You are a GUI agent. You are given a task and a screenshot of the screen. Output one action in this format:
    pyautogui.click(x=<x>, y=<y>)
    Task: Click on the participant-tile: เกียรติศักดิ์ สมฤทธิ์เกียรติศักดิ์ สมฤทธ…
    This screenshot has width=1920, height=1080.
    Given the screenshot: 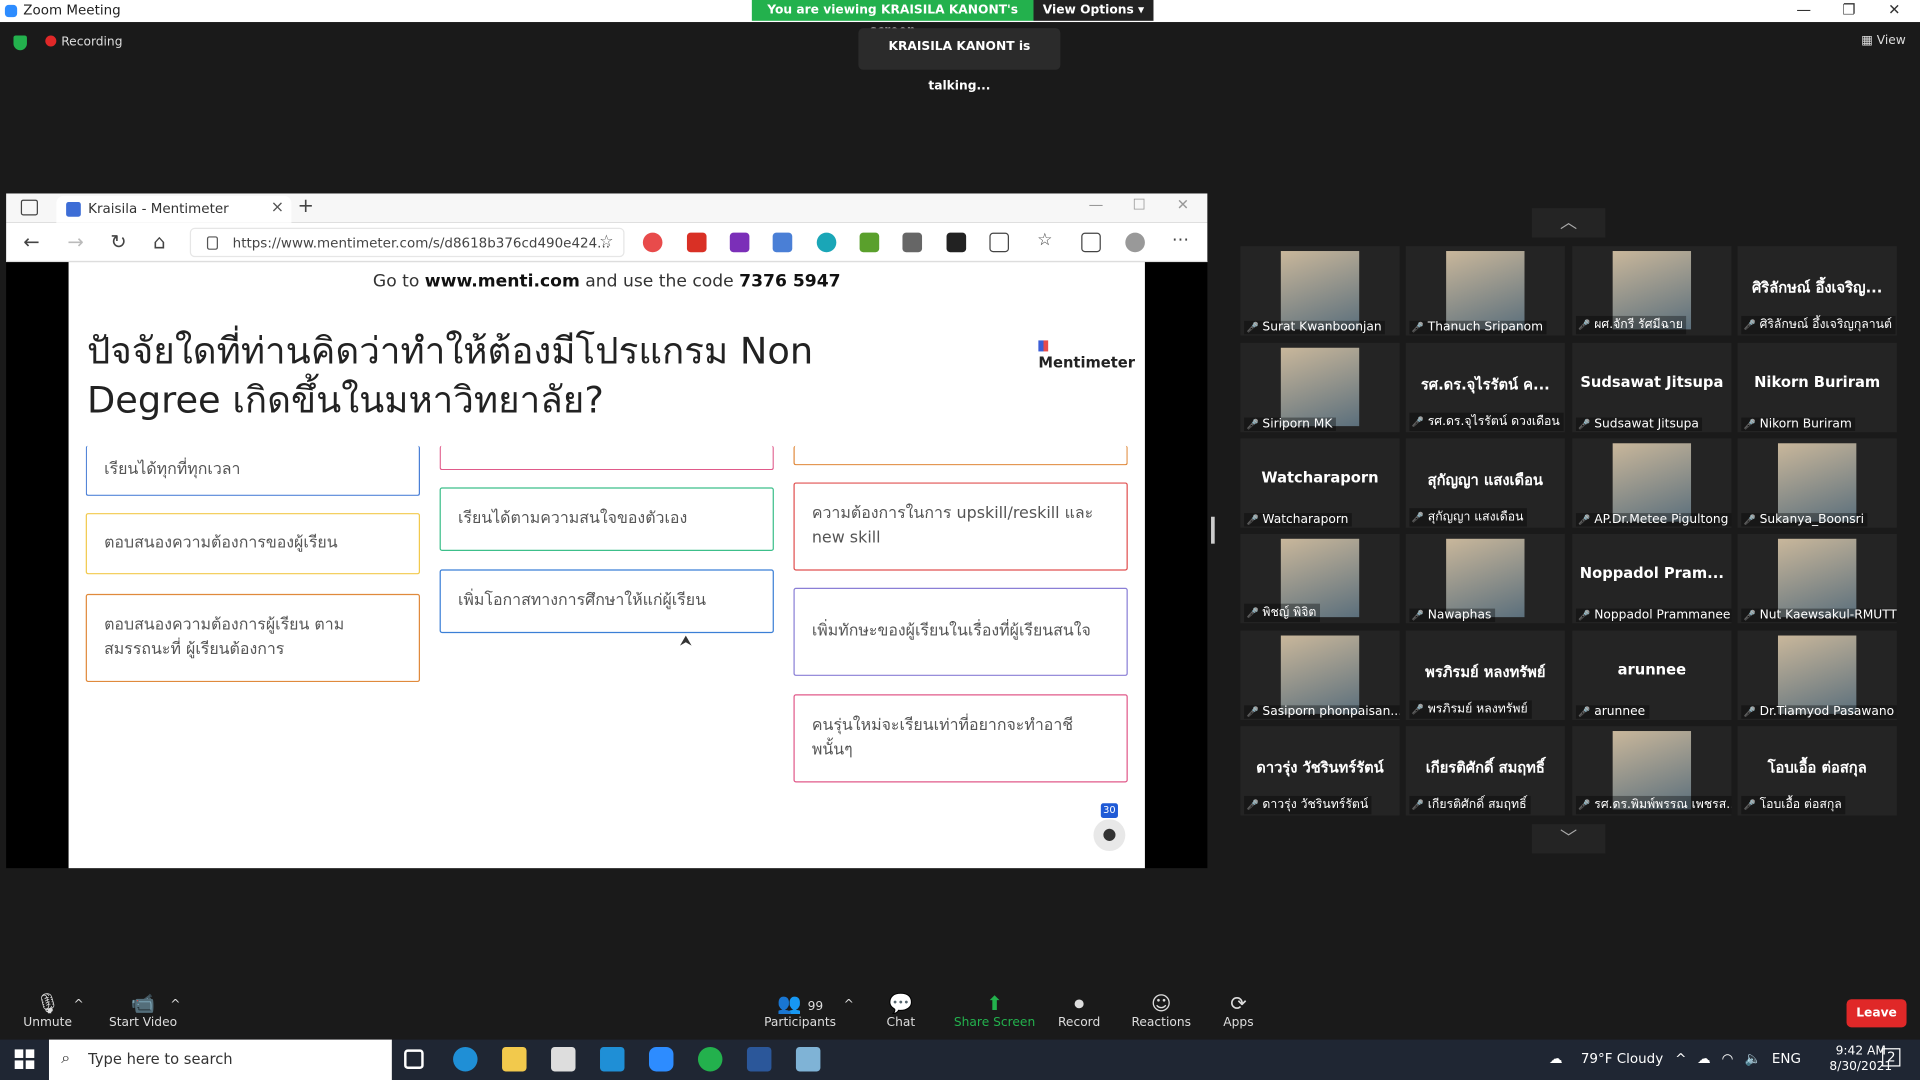 What is the action you would take?
    pyautogui.click(x=1485, y=771)
    